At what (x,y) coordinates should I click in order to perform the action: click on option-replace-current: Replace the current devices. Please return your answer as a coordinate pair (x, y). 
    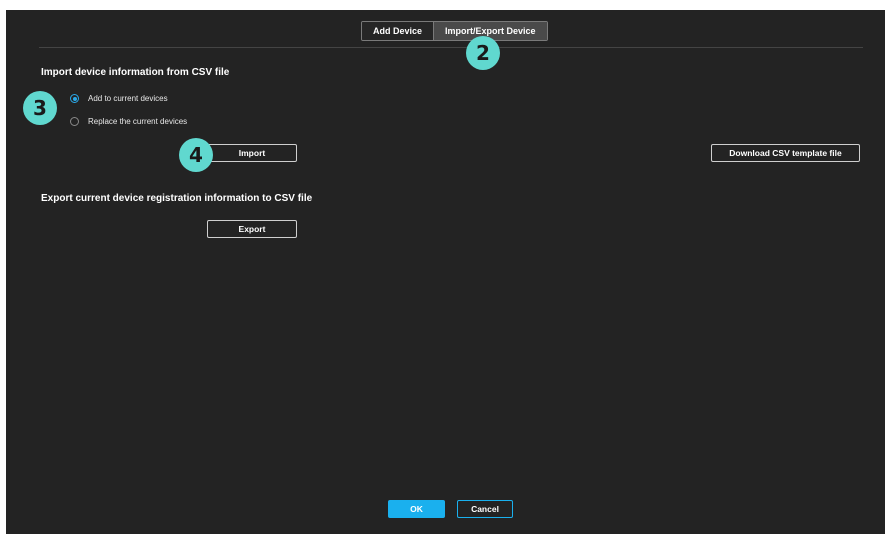
    Looking at the image, I should click on (128, 121).